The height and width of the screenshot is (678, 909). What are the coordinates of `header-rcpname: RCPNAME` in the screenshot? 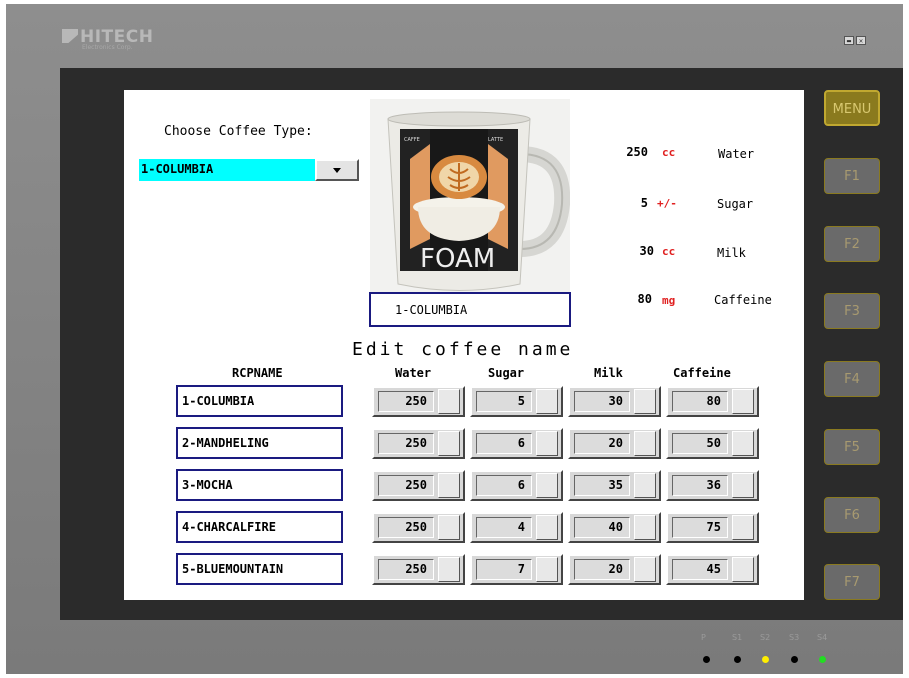 It's located at (257, 373).